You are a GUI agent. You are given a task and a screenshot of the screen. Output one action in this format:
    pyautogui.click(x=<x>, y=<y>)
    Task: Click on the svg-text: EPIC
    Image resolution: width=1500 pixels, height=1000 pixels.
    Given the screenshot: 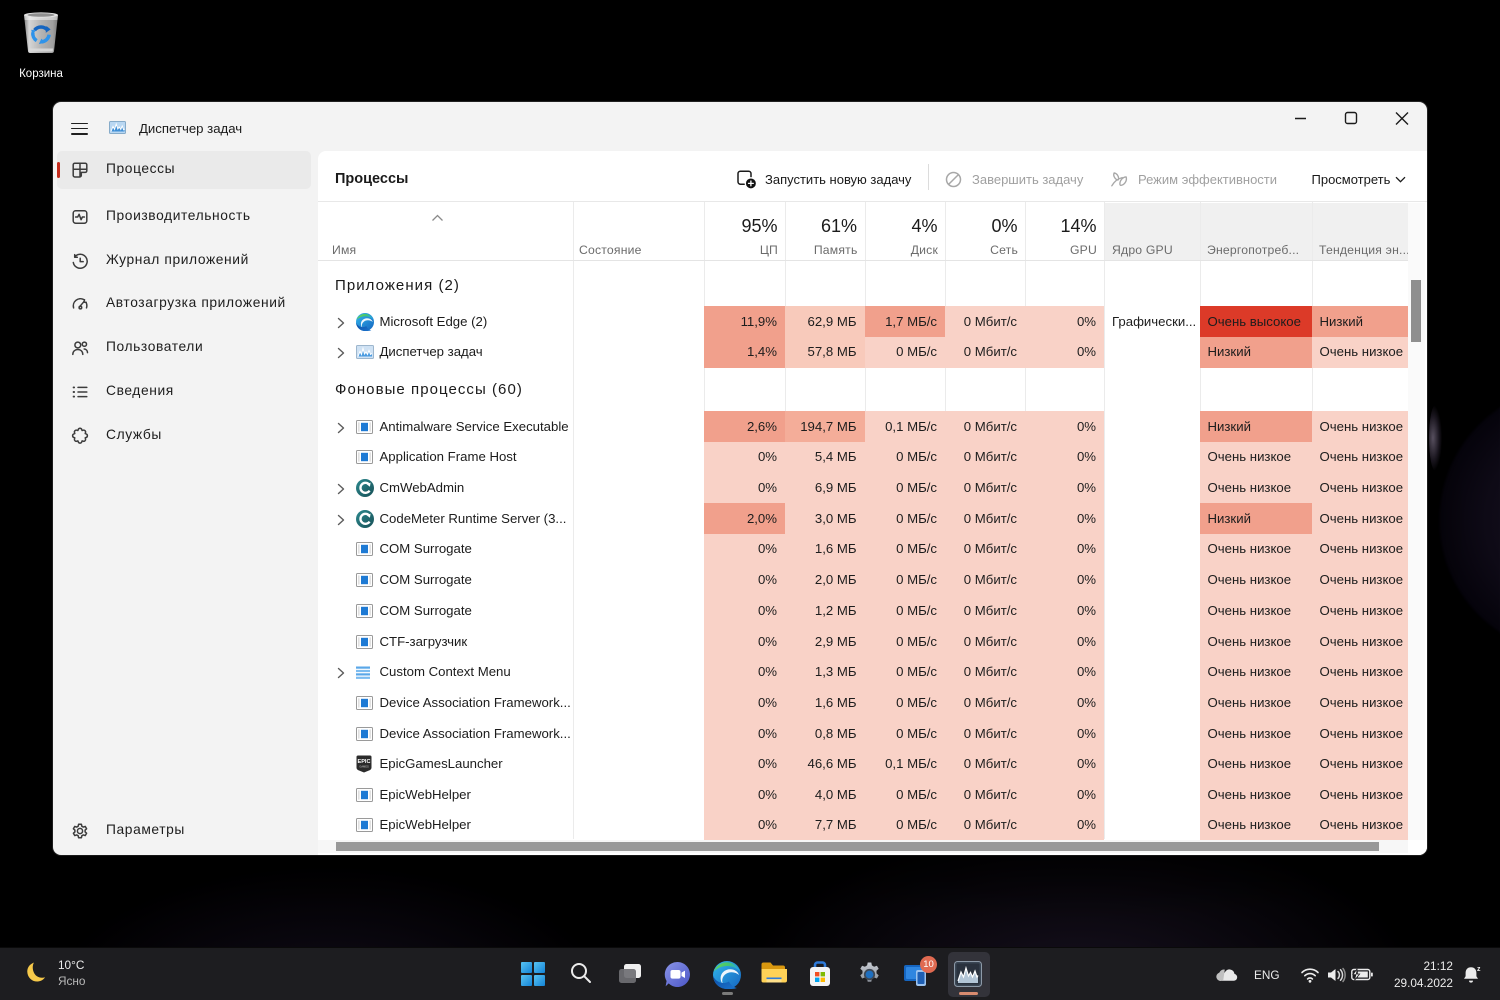 What is the action you would take?
    pyautogui.click(x=363, y=762)
    